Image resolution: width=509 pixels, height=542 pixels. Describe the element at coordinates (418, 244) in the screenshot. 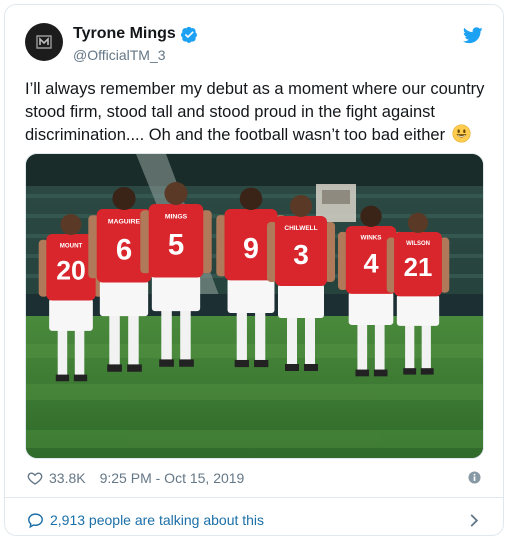

I see `shirt-name: WILSON` at that location.